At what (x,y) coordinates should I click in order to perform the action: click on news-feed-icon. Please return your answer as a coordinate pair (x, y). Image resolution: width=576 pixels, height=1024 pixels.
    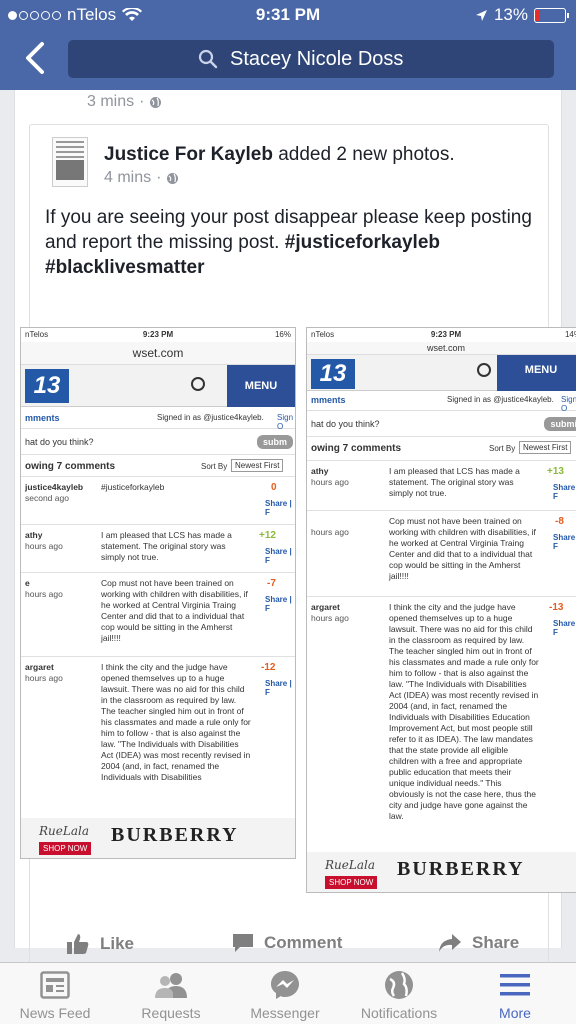
    Looking at the image, I should click on (55, 985).